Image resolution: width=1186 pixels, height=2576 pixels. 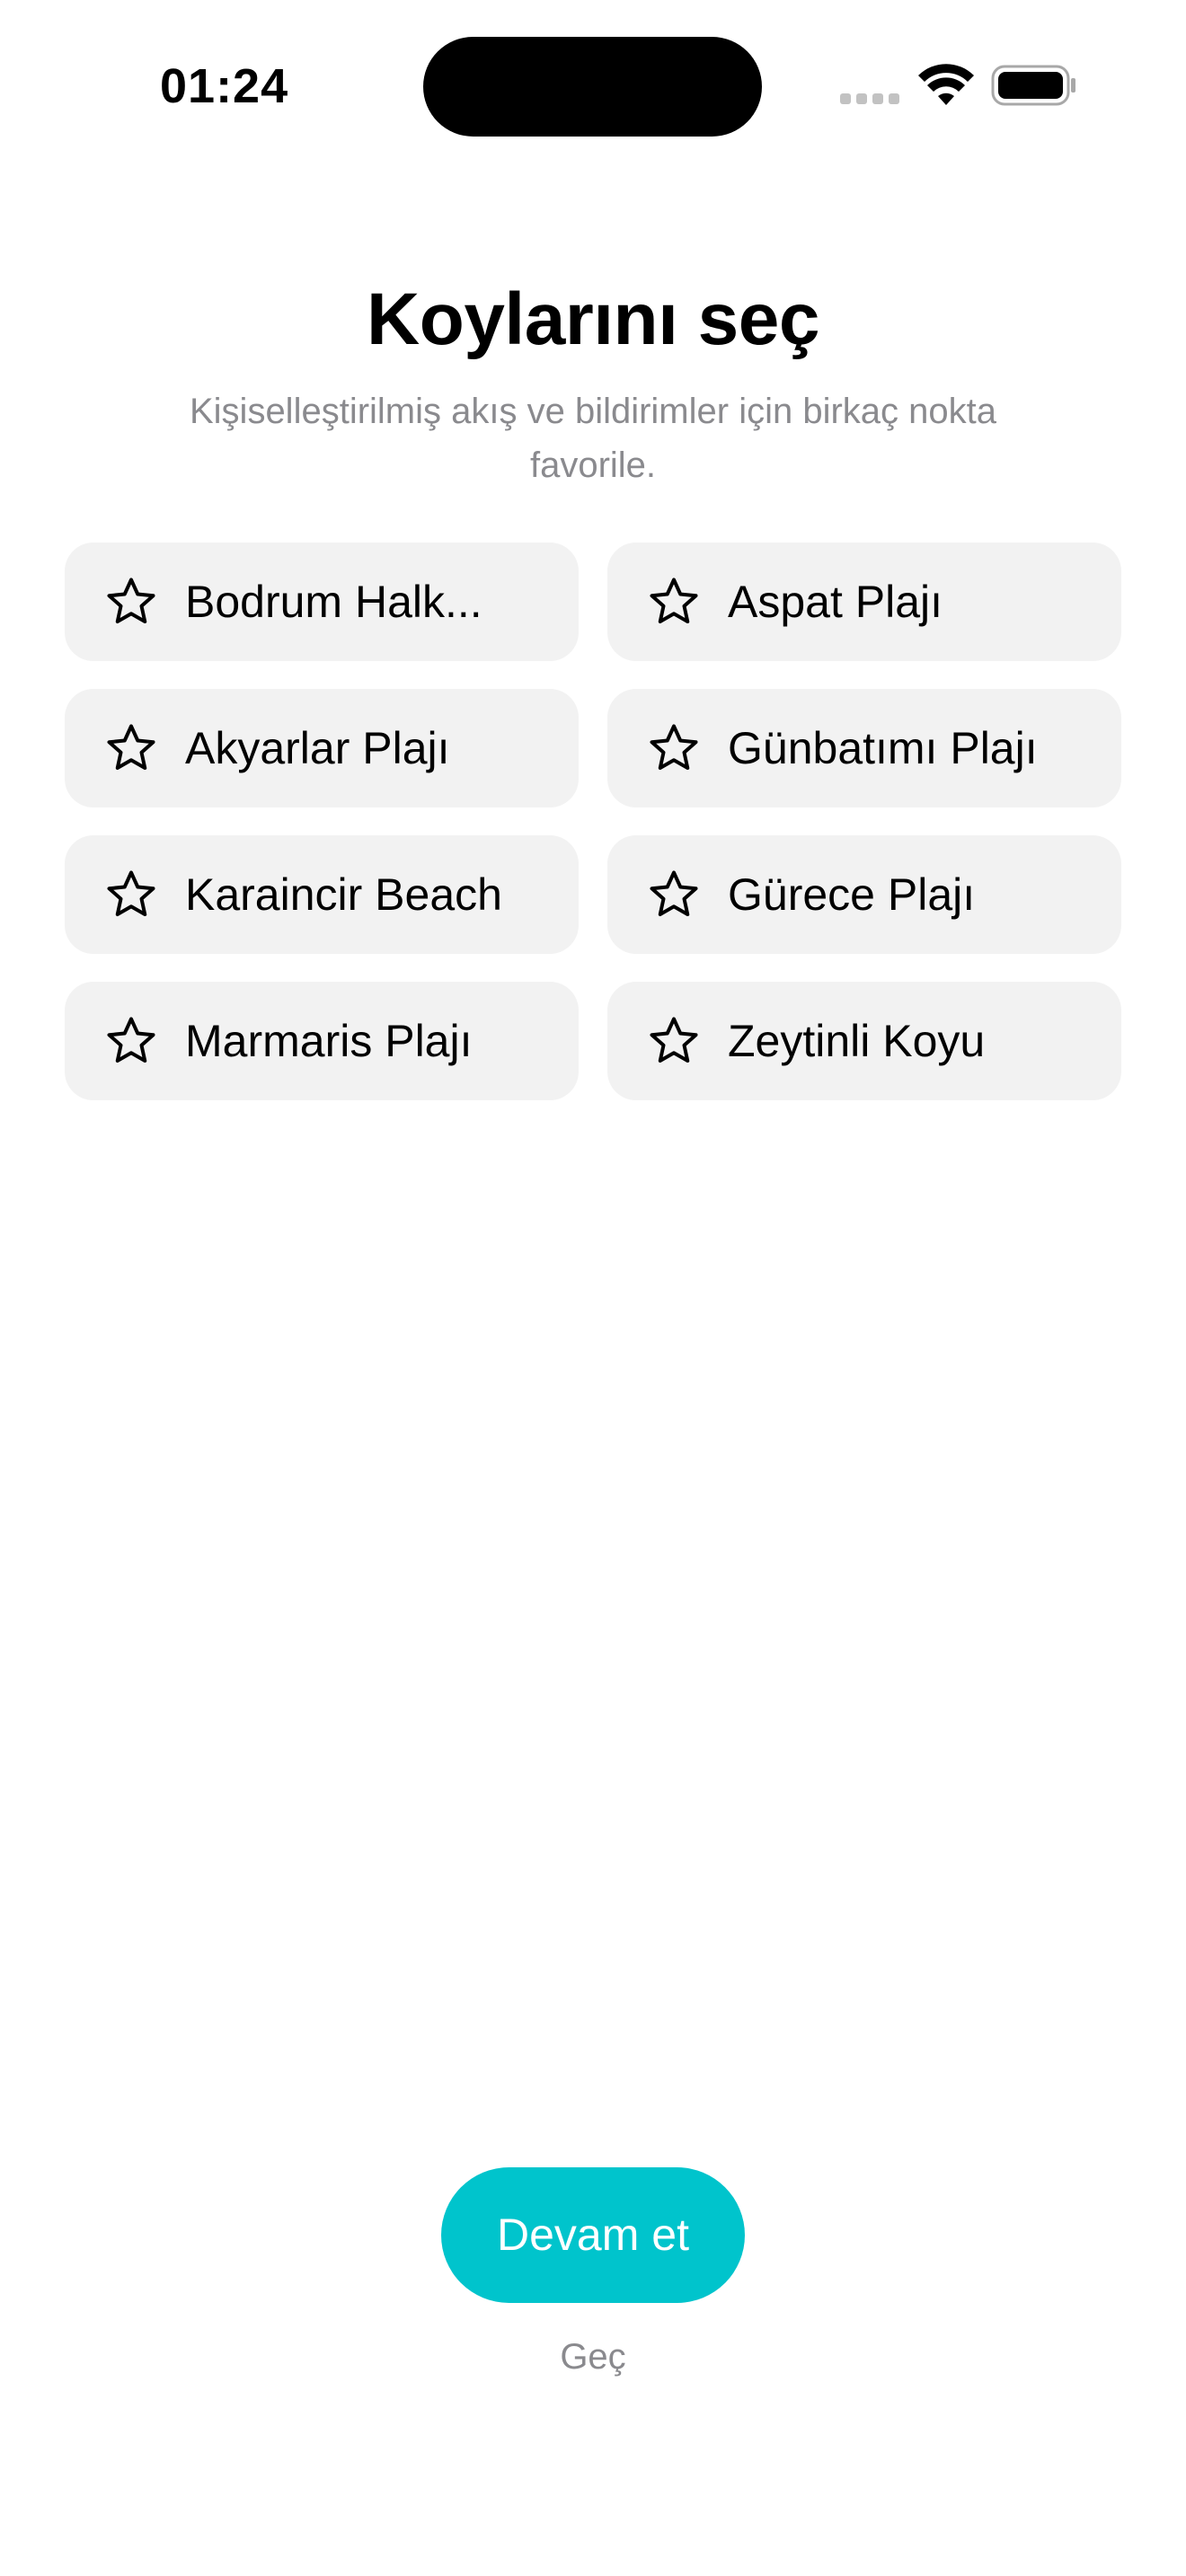 I want to click on beach-chip: Zeytinli Koyu, so click(x=864, y=1041).